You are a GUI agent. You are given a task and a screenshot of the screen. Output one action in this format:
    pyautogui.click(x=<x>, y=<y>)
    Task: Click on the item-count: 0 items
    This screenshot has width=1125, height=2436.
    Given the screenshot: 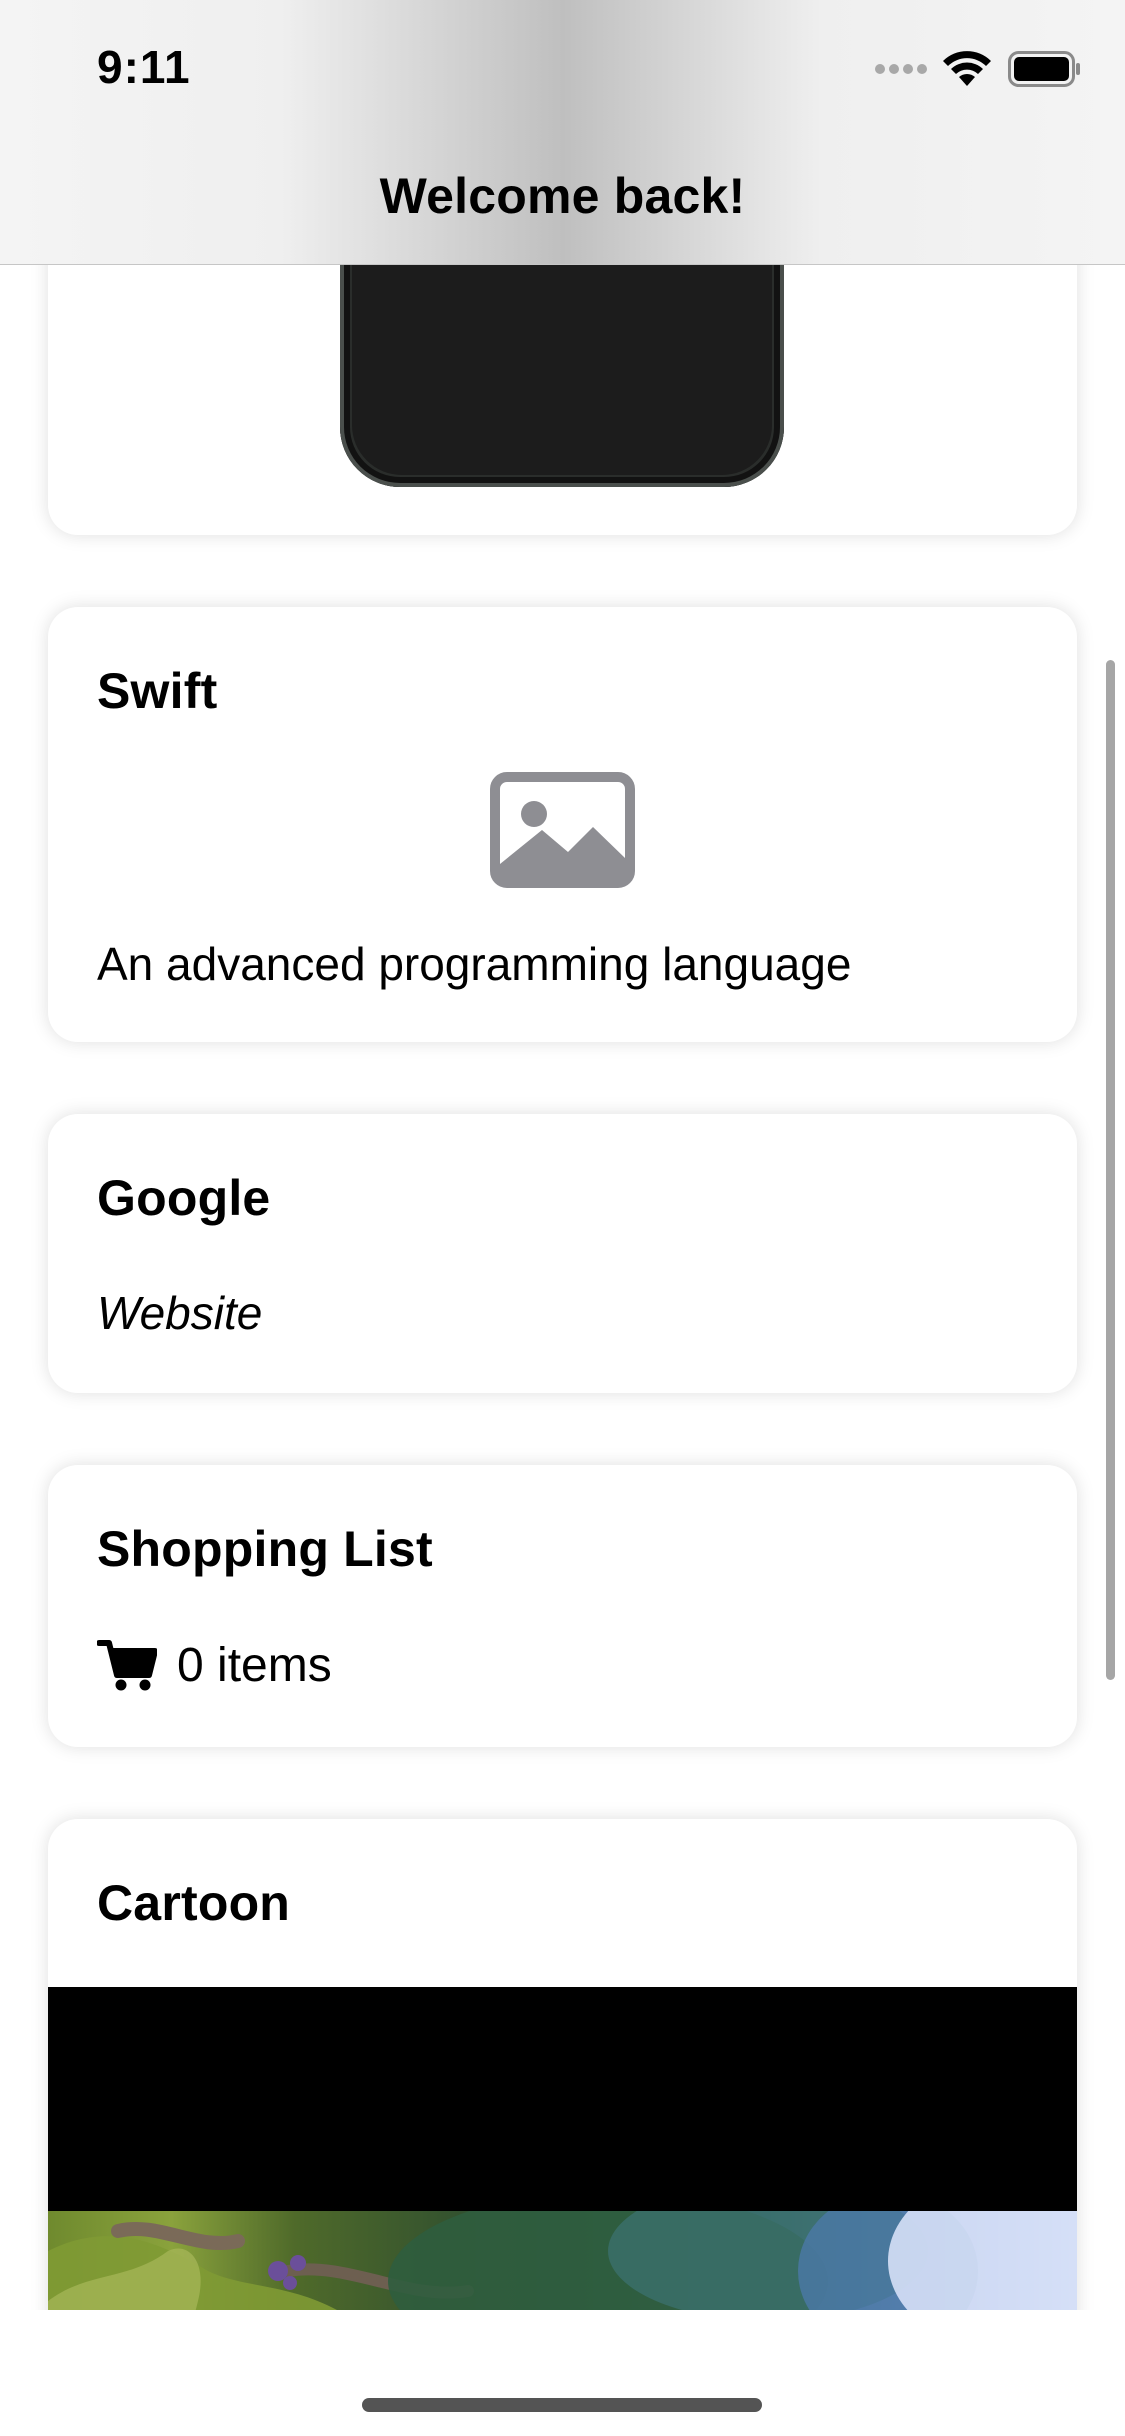 What is the action you would take?
    pyautogui.click(x=254, y=1665)
    